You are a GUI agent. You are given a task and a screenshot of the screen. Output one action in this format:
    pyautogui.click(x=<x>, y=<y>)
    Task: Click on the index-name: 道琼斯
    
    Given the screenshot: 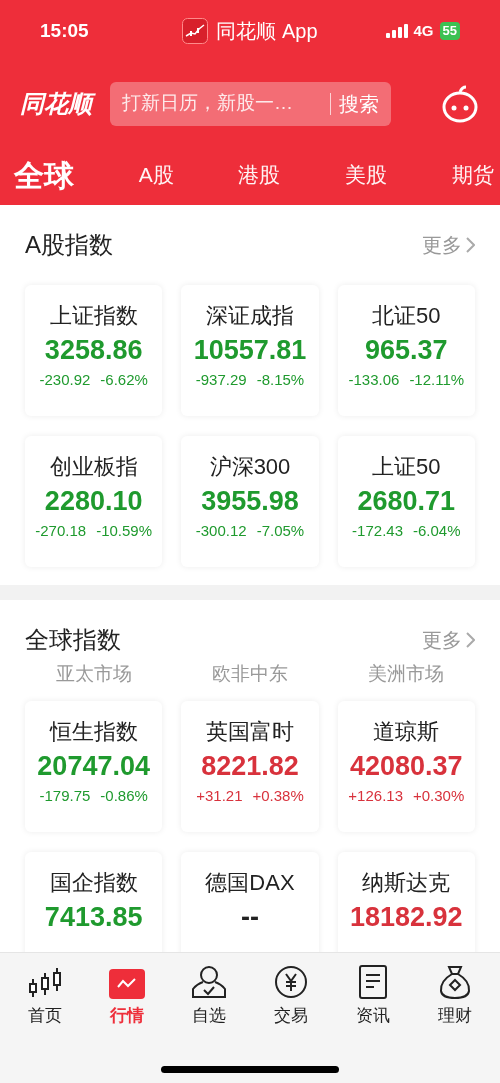 What is the action you would take?
    pyautogui.click(x=406, y=731)
    